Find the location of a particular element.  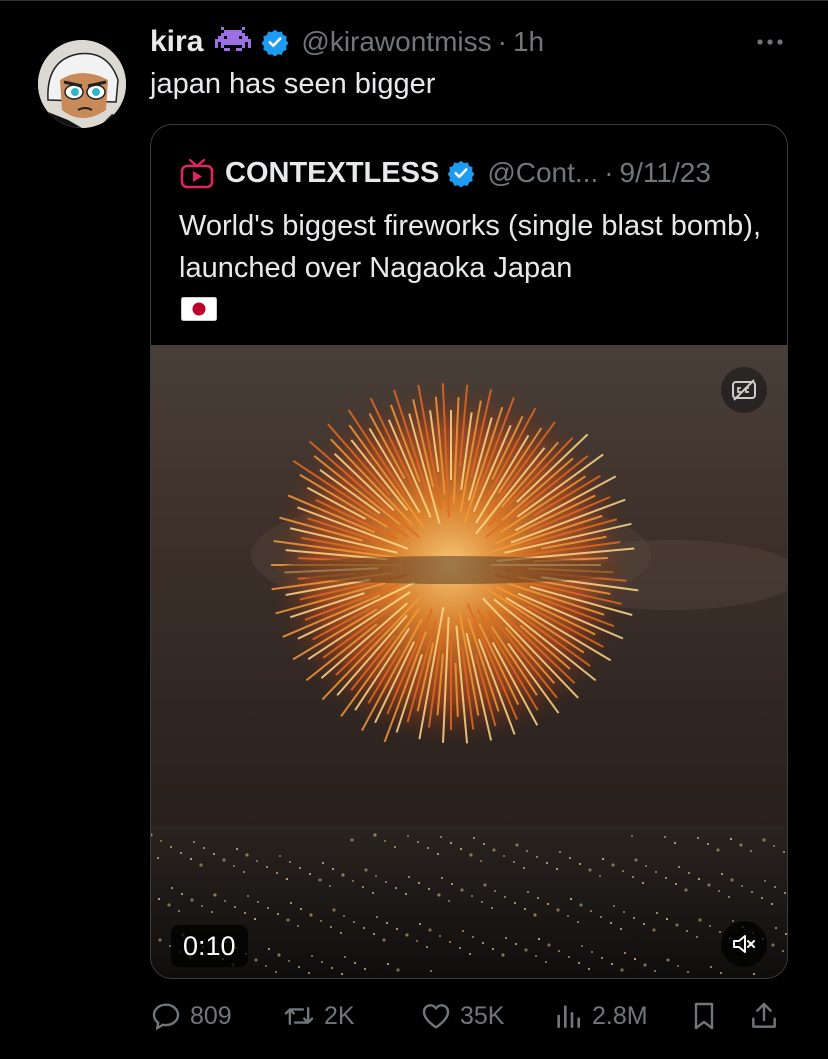

repost-icon is located at coordinates (299, 1016).